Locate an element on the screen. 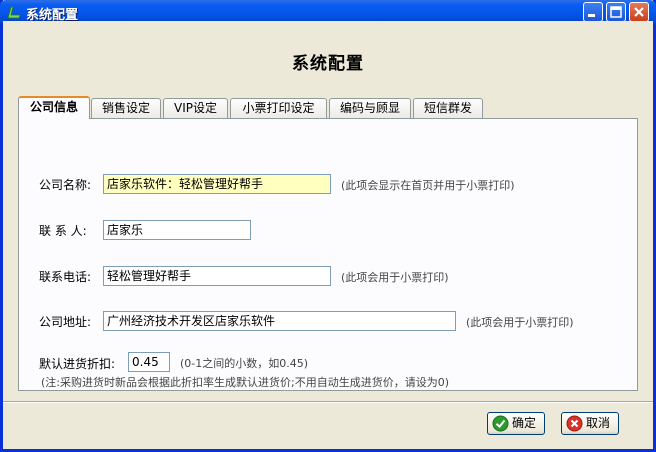 This screenshot has height=452, width=656. tab-sms-broadcast: 短信群发 is located at coordinates (448, 108).